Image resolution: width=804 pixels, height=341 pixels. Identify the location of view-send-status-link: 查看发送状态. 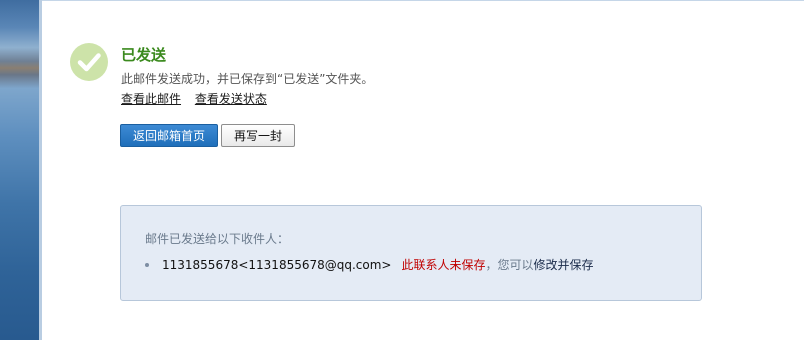
(231, 99).